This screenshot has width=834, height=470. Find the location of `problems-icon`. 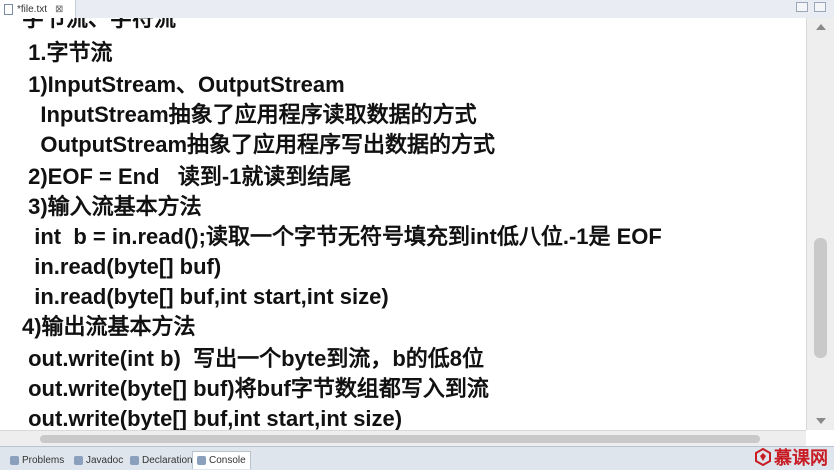

problems-icon is located at coordinates (14, 460).